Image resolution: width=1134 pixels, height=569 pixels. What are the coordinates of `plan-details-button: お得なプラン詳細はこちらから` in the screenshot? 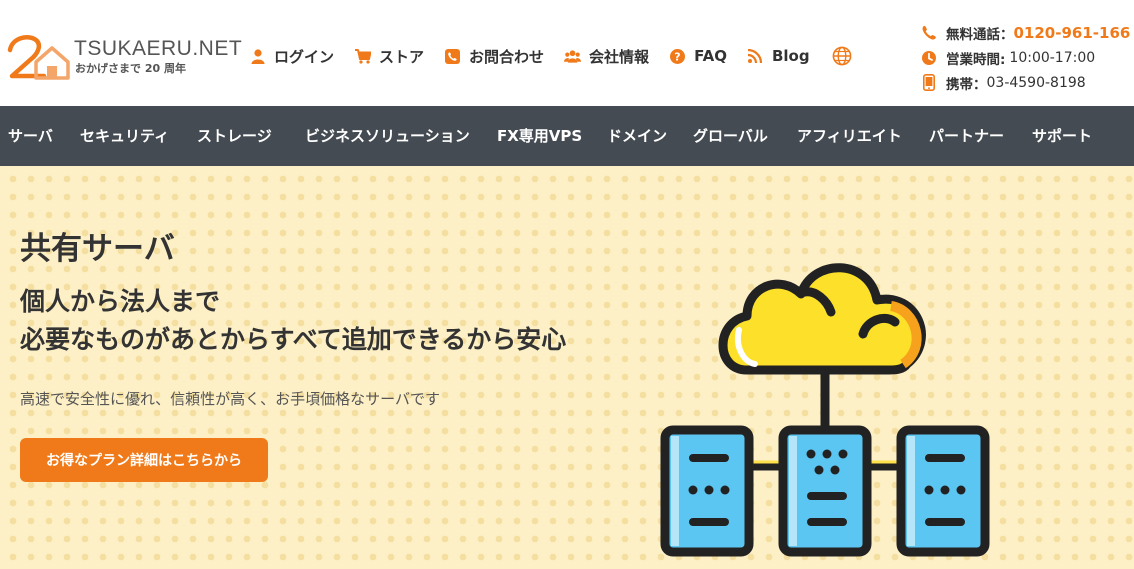 It's located at (144, 460).